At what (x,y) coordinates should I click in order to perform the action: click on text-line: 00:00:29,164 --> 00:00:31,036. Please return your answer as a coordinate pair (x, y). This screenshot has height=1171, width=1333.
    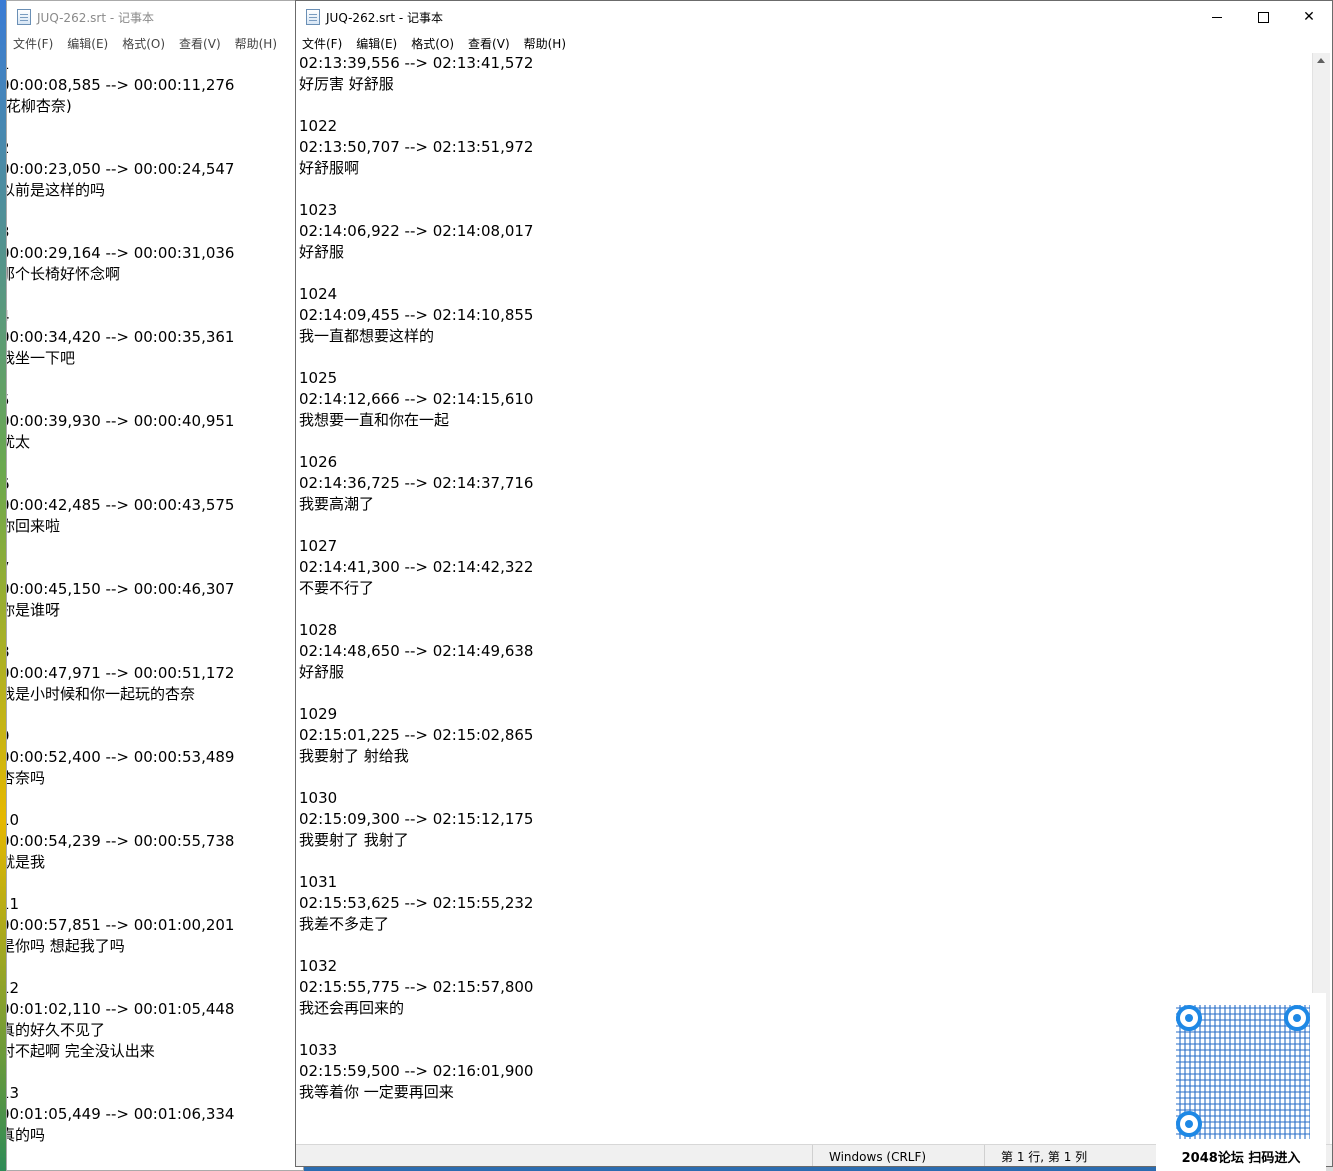
    Looking at the image, I should click on (120, 253).